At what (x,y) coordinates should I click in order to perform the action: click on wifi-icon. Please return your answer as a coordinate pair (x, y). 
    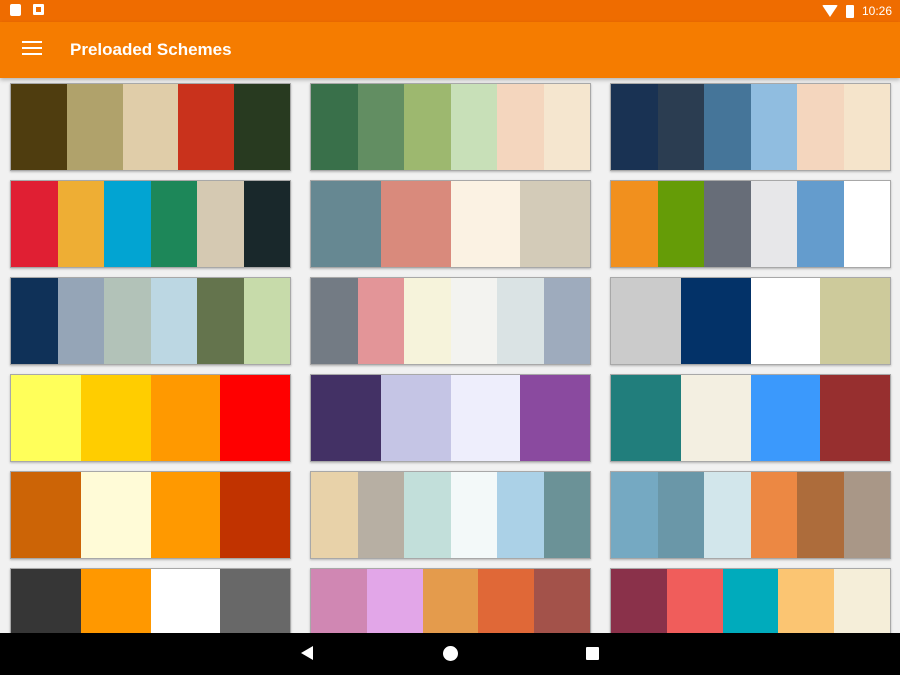
    Looking at the image, I should click on (829, 11).